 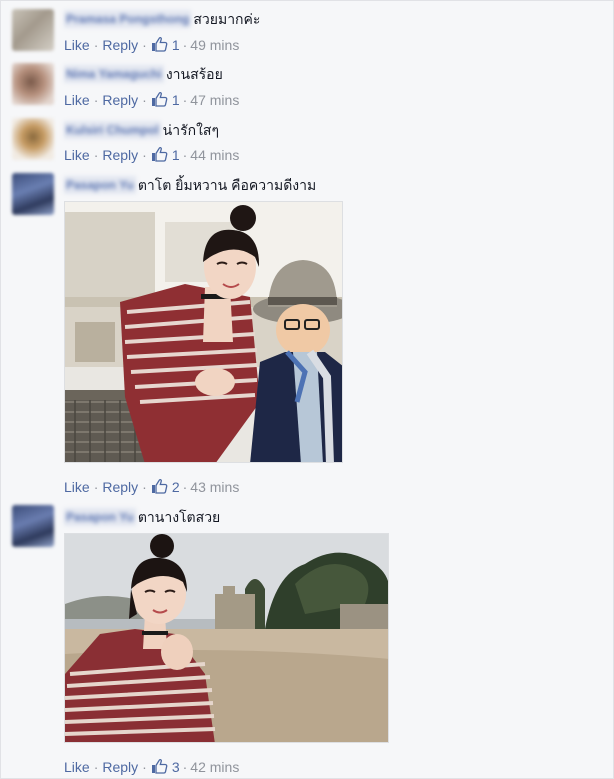 I want to click on comment-actions: Like · Reply · 1 · 44 mins, so click(x=151, y=155).